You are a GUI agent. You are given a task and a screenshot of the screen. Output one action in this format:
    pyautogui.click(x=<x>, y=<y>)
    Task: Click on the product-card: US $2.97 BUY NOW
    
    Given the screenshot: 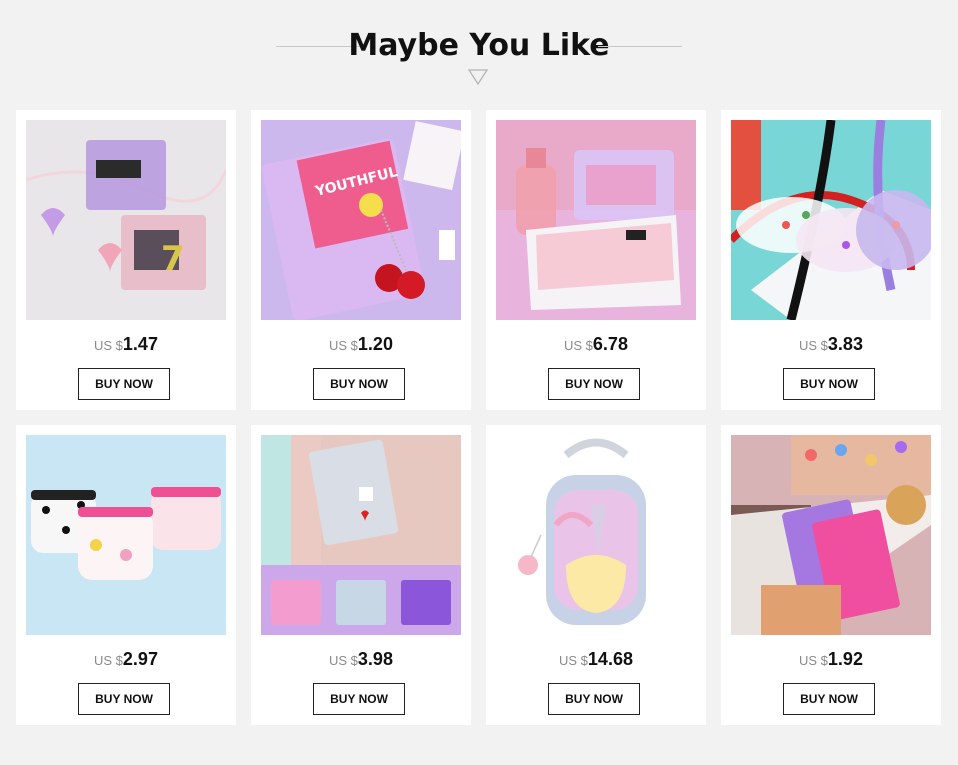 What is the action you would take?
    pyautogui.click(x=126, y=575)
    